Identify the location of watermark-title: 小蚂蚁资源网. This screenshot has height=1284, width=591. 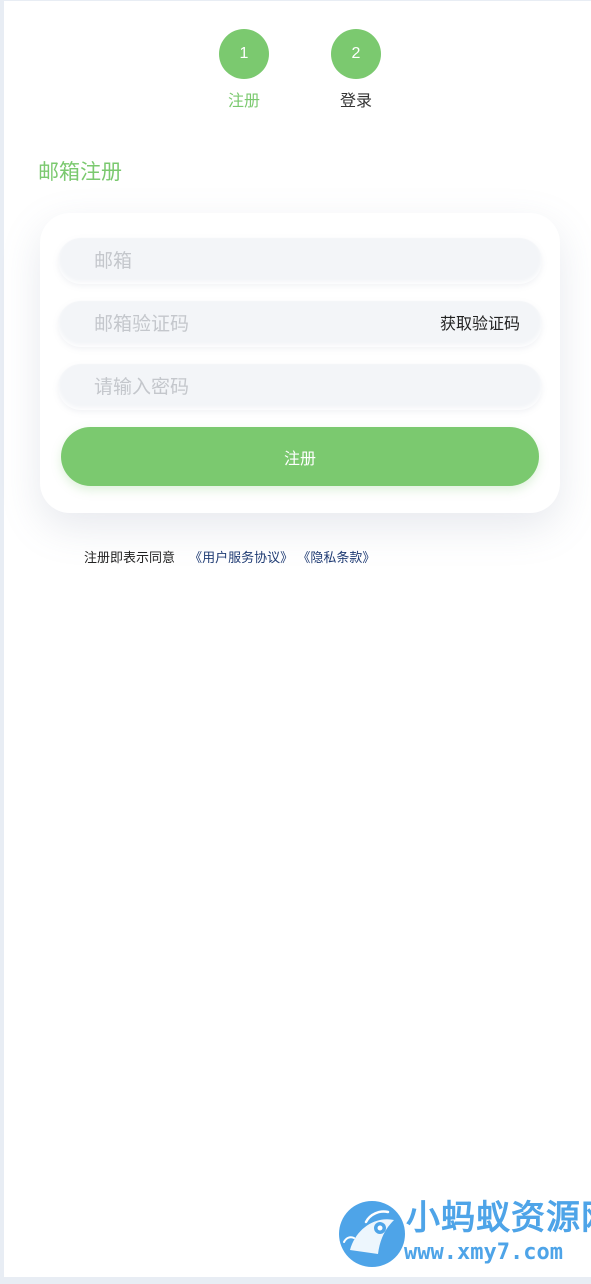
(498, 1218).